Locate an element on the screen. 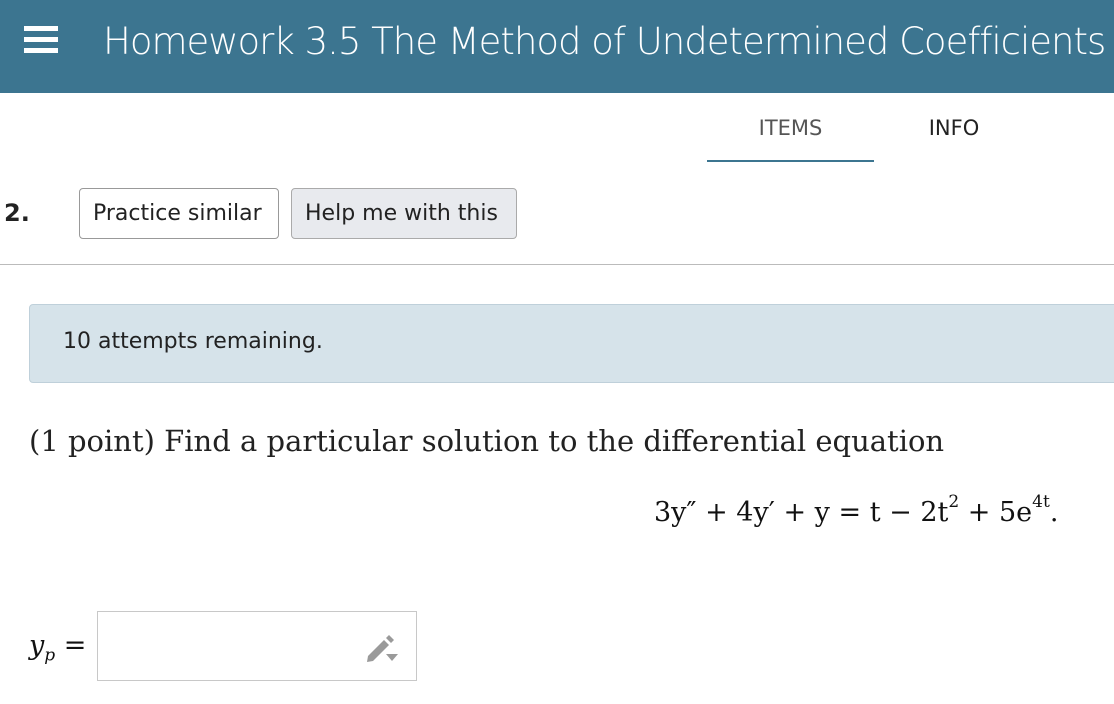 The image size is (1114, 704). help-me-button: Help me with this is located at coordinates (404, 213).